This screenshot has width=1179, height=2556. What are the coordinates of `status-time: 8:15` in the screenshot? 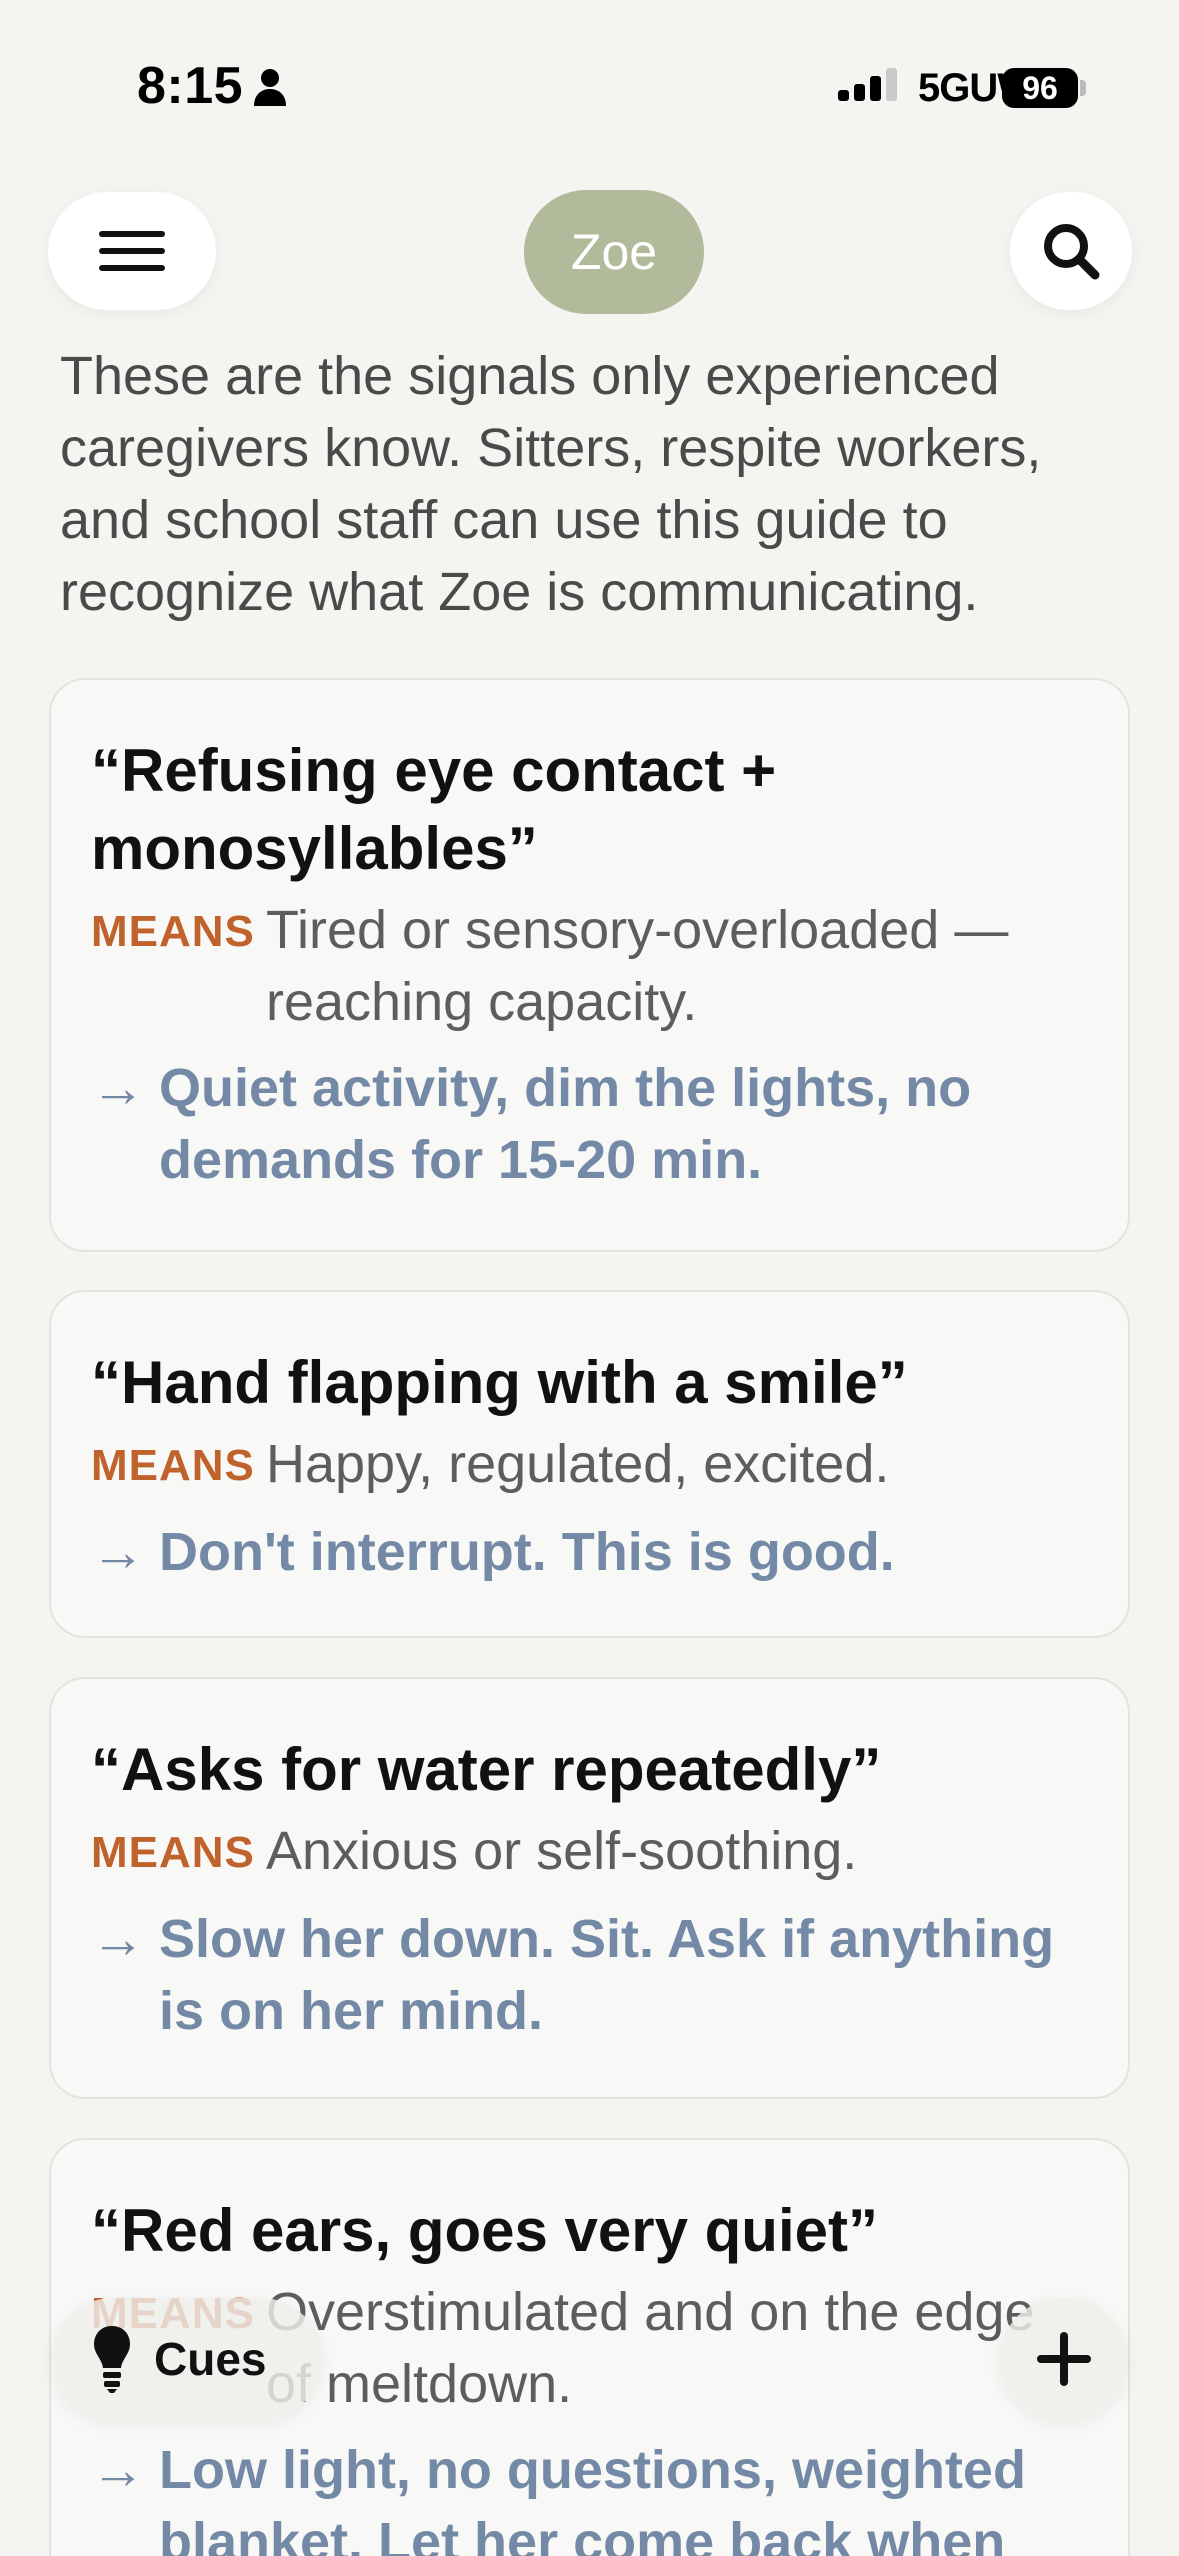 It's located at (190, 86).